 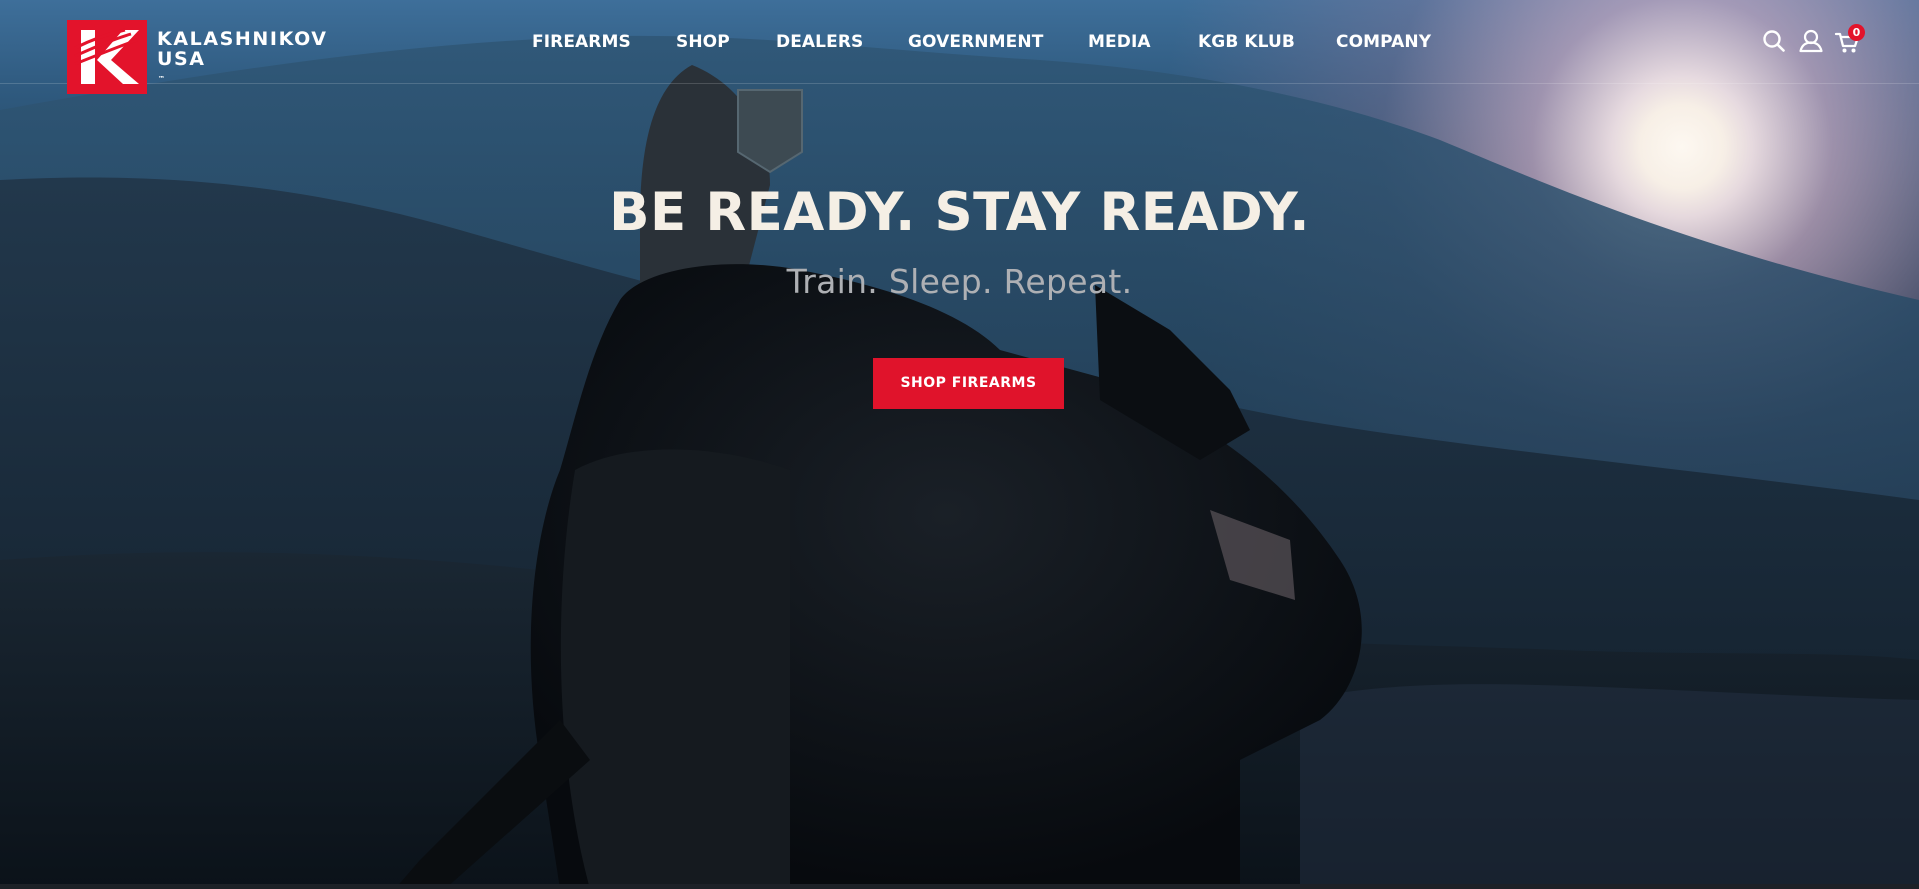 I want to click on nav-item-kgb-klub: KGB KLUB, so click(x=1246, y=42).